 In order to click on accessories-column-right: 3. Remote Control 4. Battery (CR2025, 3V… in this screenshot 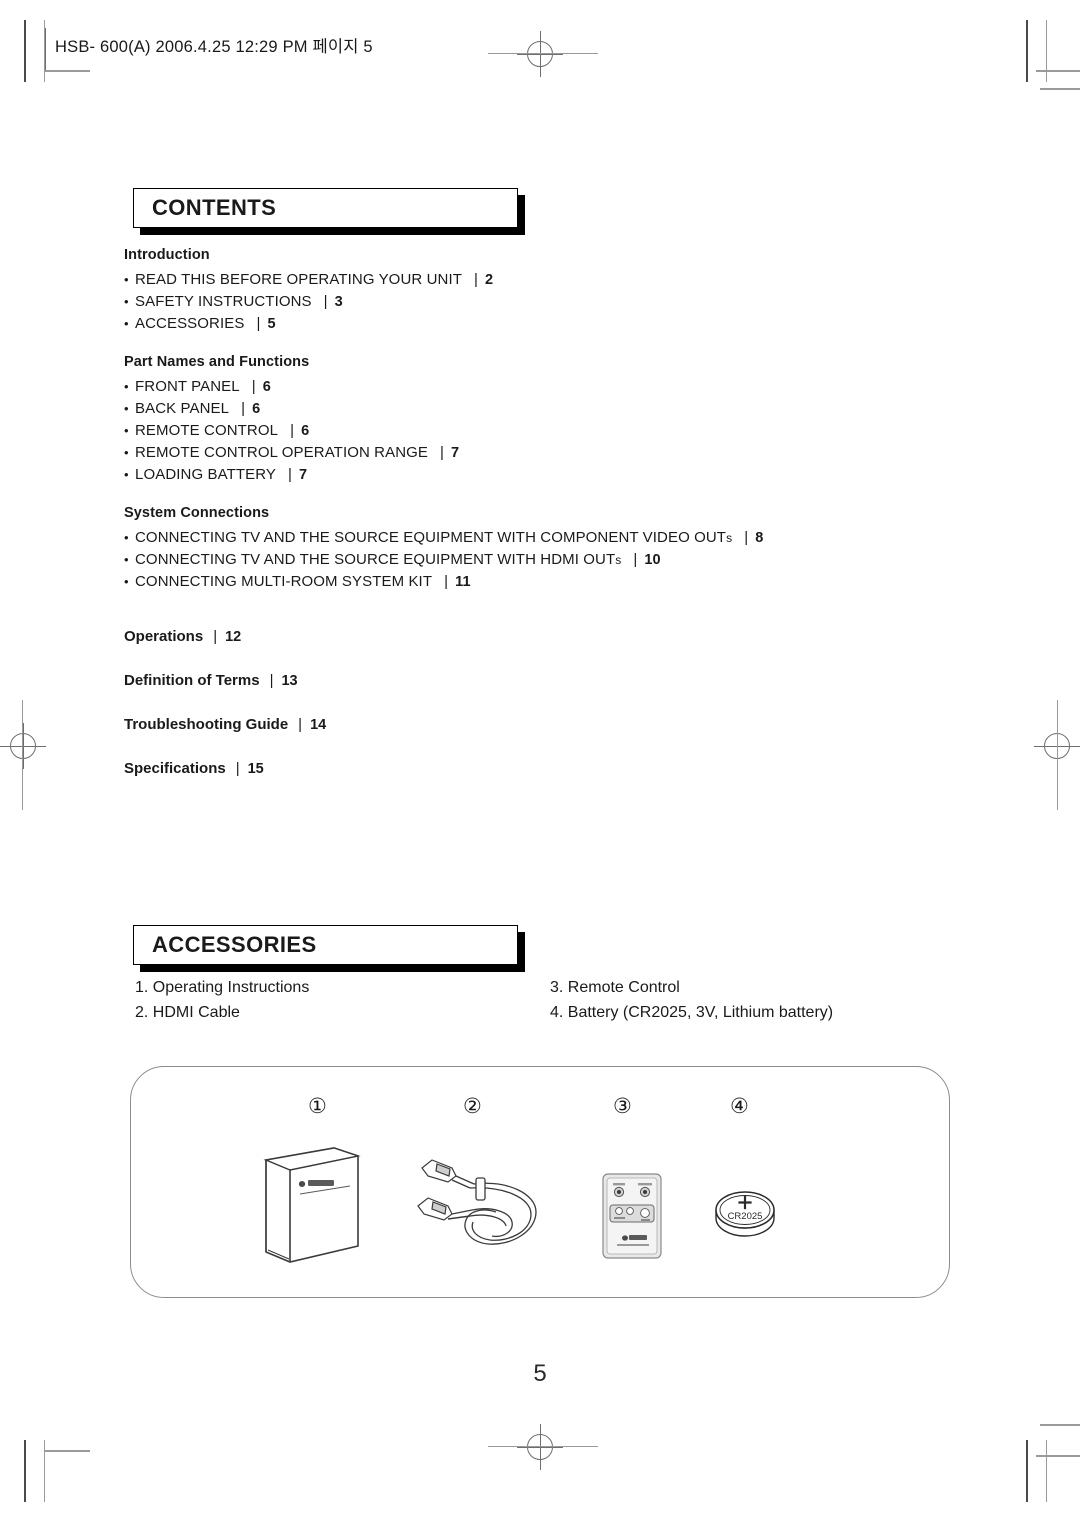, I will do `click(720, 1000)`.